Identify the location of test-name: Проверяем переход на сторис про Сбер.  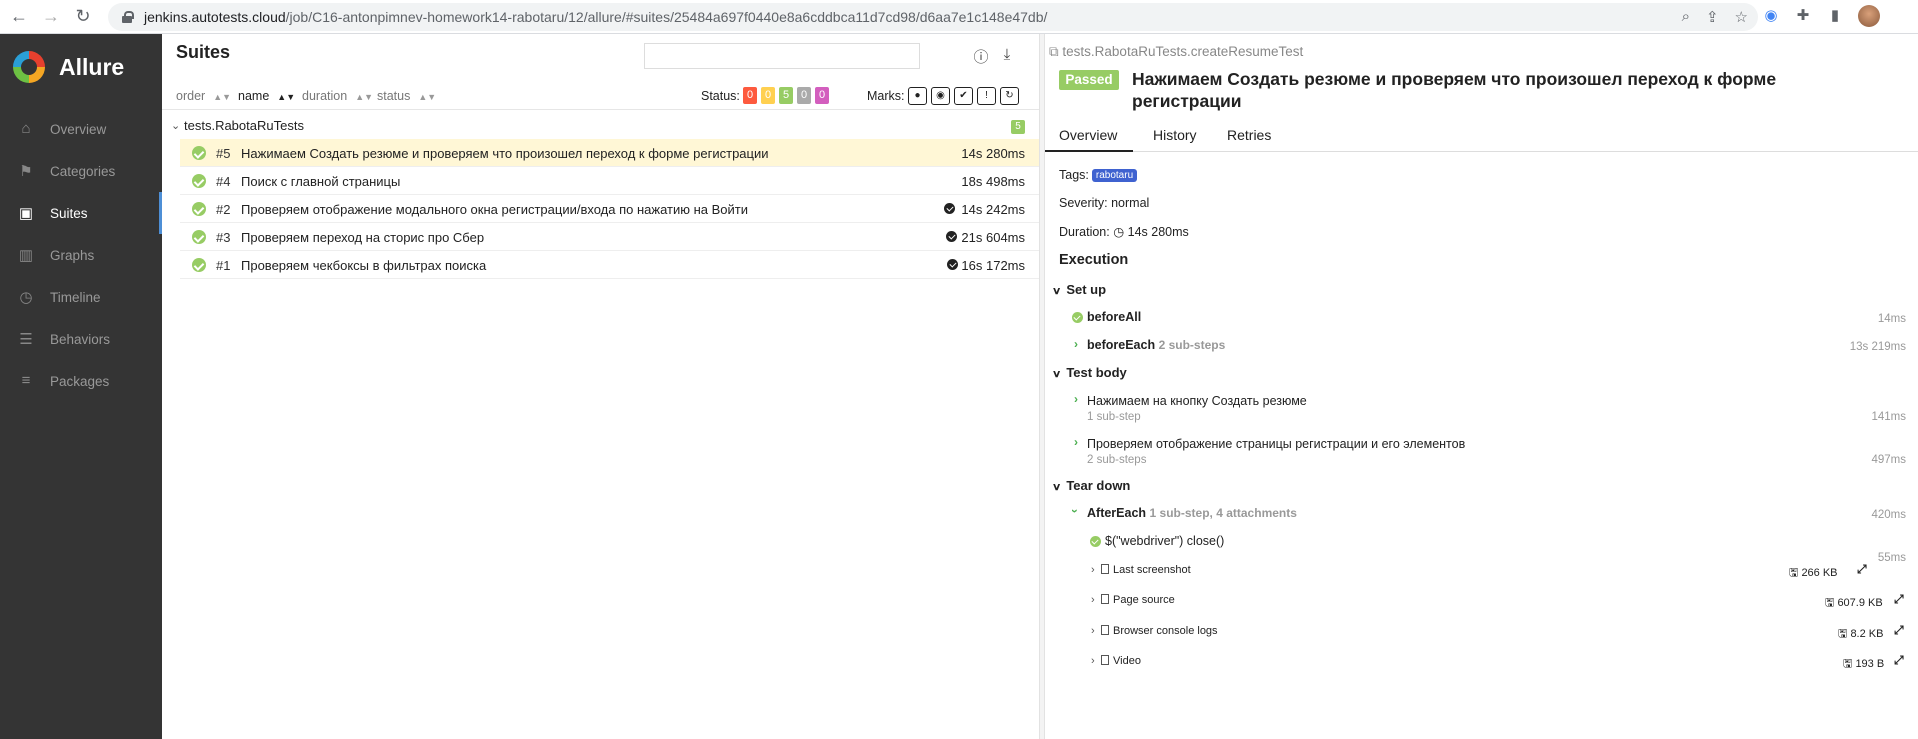
(363, 237).